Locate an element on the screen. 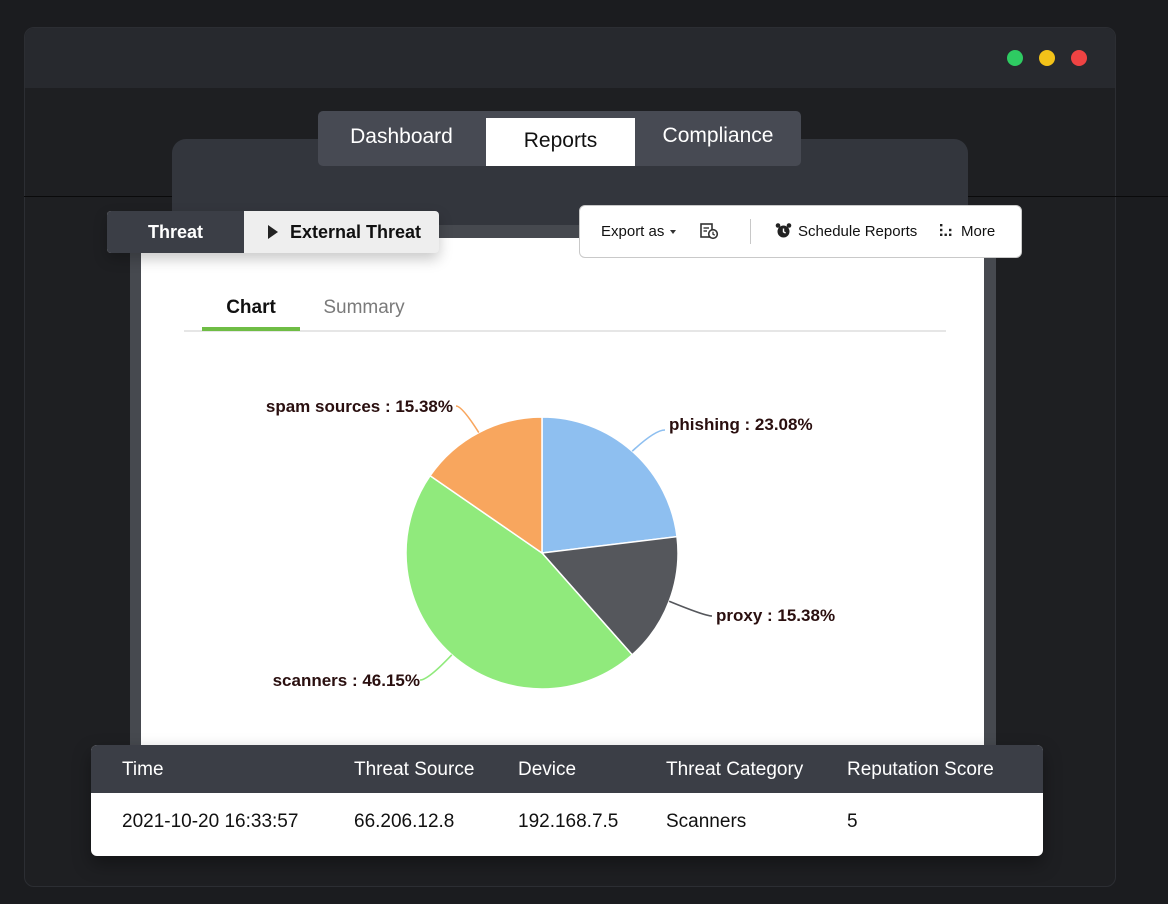 This screenshot has height=904, width=1168. header-time: Time is located at coordinates (143, 770).